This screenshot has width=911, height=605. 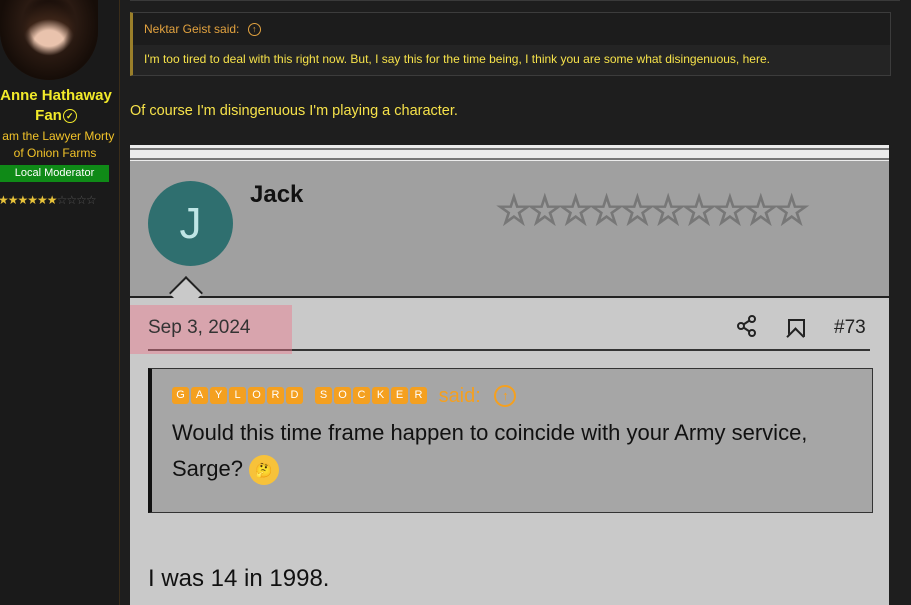 What do you see at coordinates (323, 396) in the screenshot?
I see `author-letter: S` at bounding box center [323, 396].